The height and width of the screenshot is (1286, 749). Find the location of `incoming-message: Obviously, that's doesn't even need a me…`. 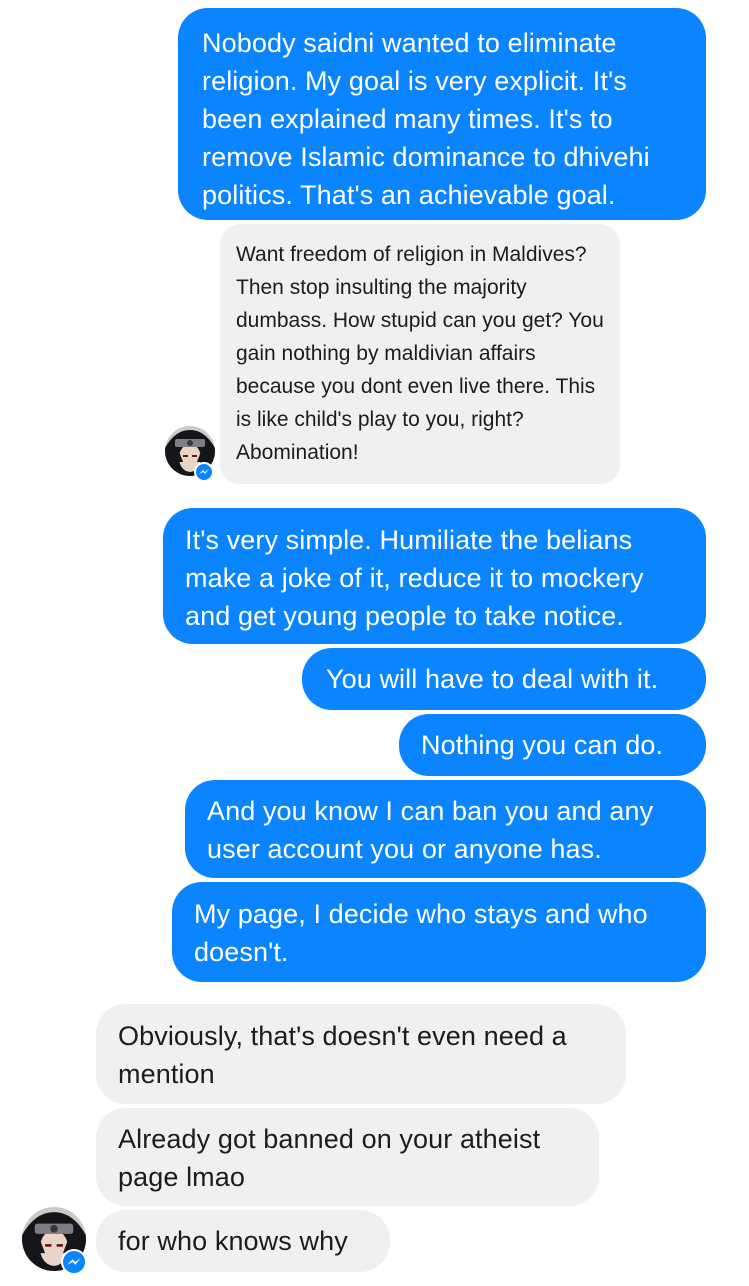

incoming-message: Obviously, that's doesn't even need a me… is located at coordinates (361, 1054).